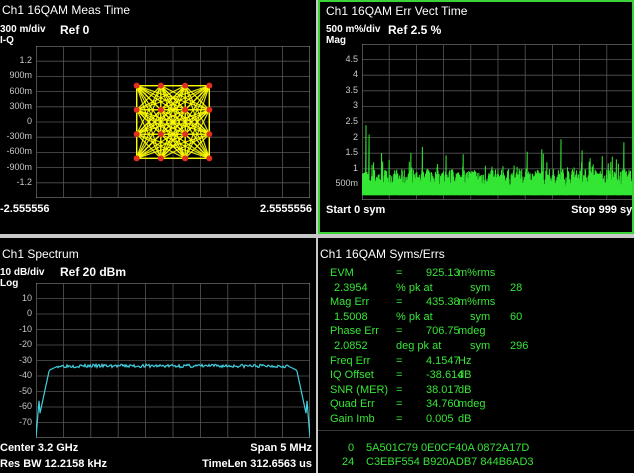 The image size is (634, 473). What do you see at coordinates (93, 272) in the screenshot?
I see `reference-level: Ref 20 dBm` at bounding box center [93, 272].